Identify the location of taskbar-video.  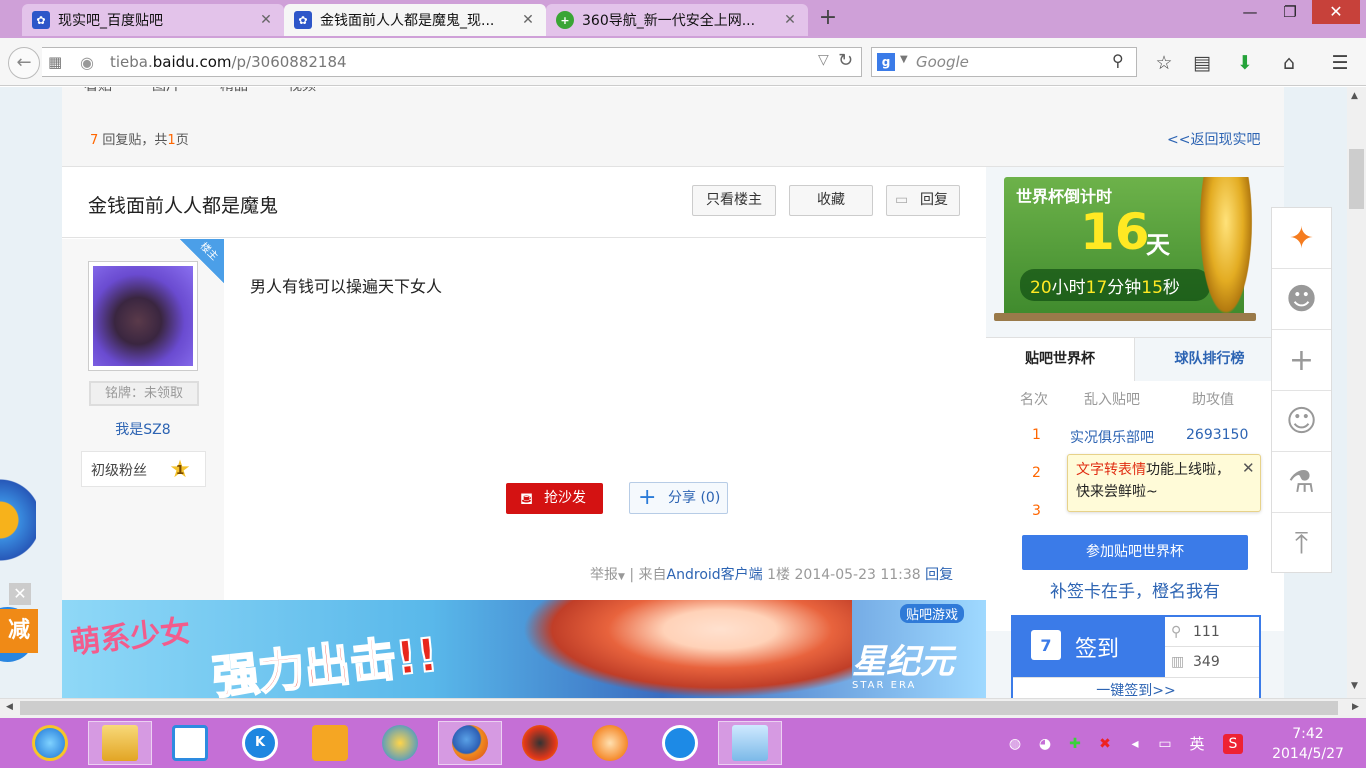
(680, 743).